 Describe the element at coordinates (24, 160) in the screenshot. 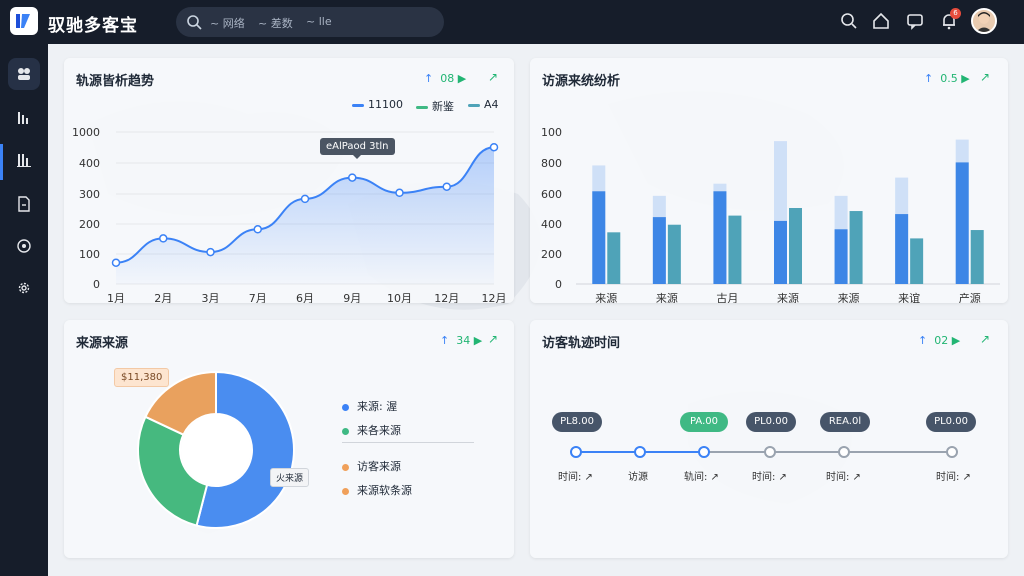

I see `sidebar-spacer12` at that location.